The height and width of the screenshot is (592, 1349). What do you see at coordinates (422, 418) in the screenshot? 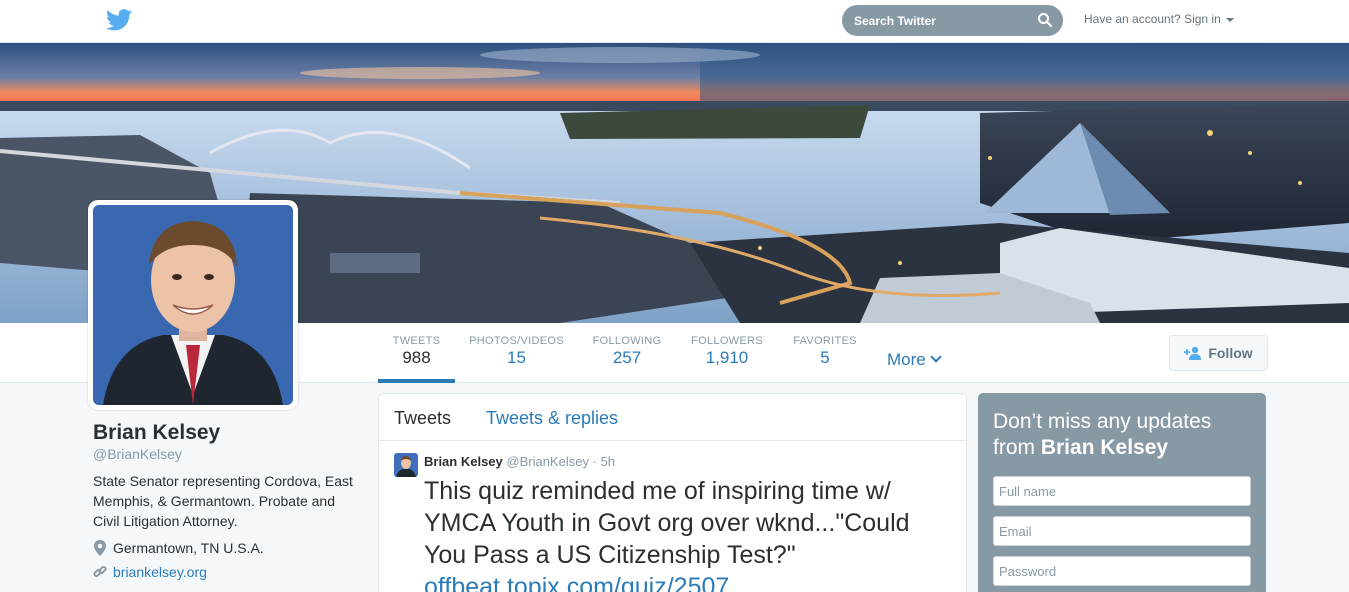
I see `tab-tweets: Tweets` at bounding box center [422, 418].